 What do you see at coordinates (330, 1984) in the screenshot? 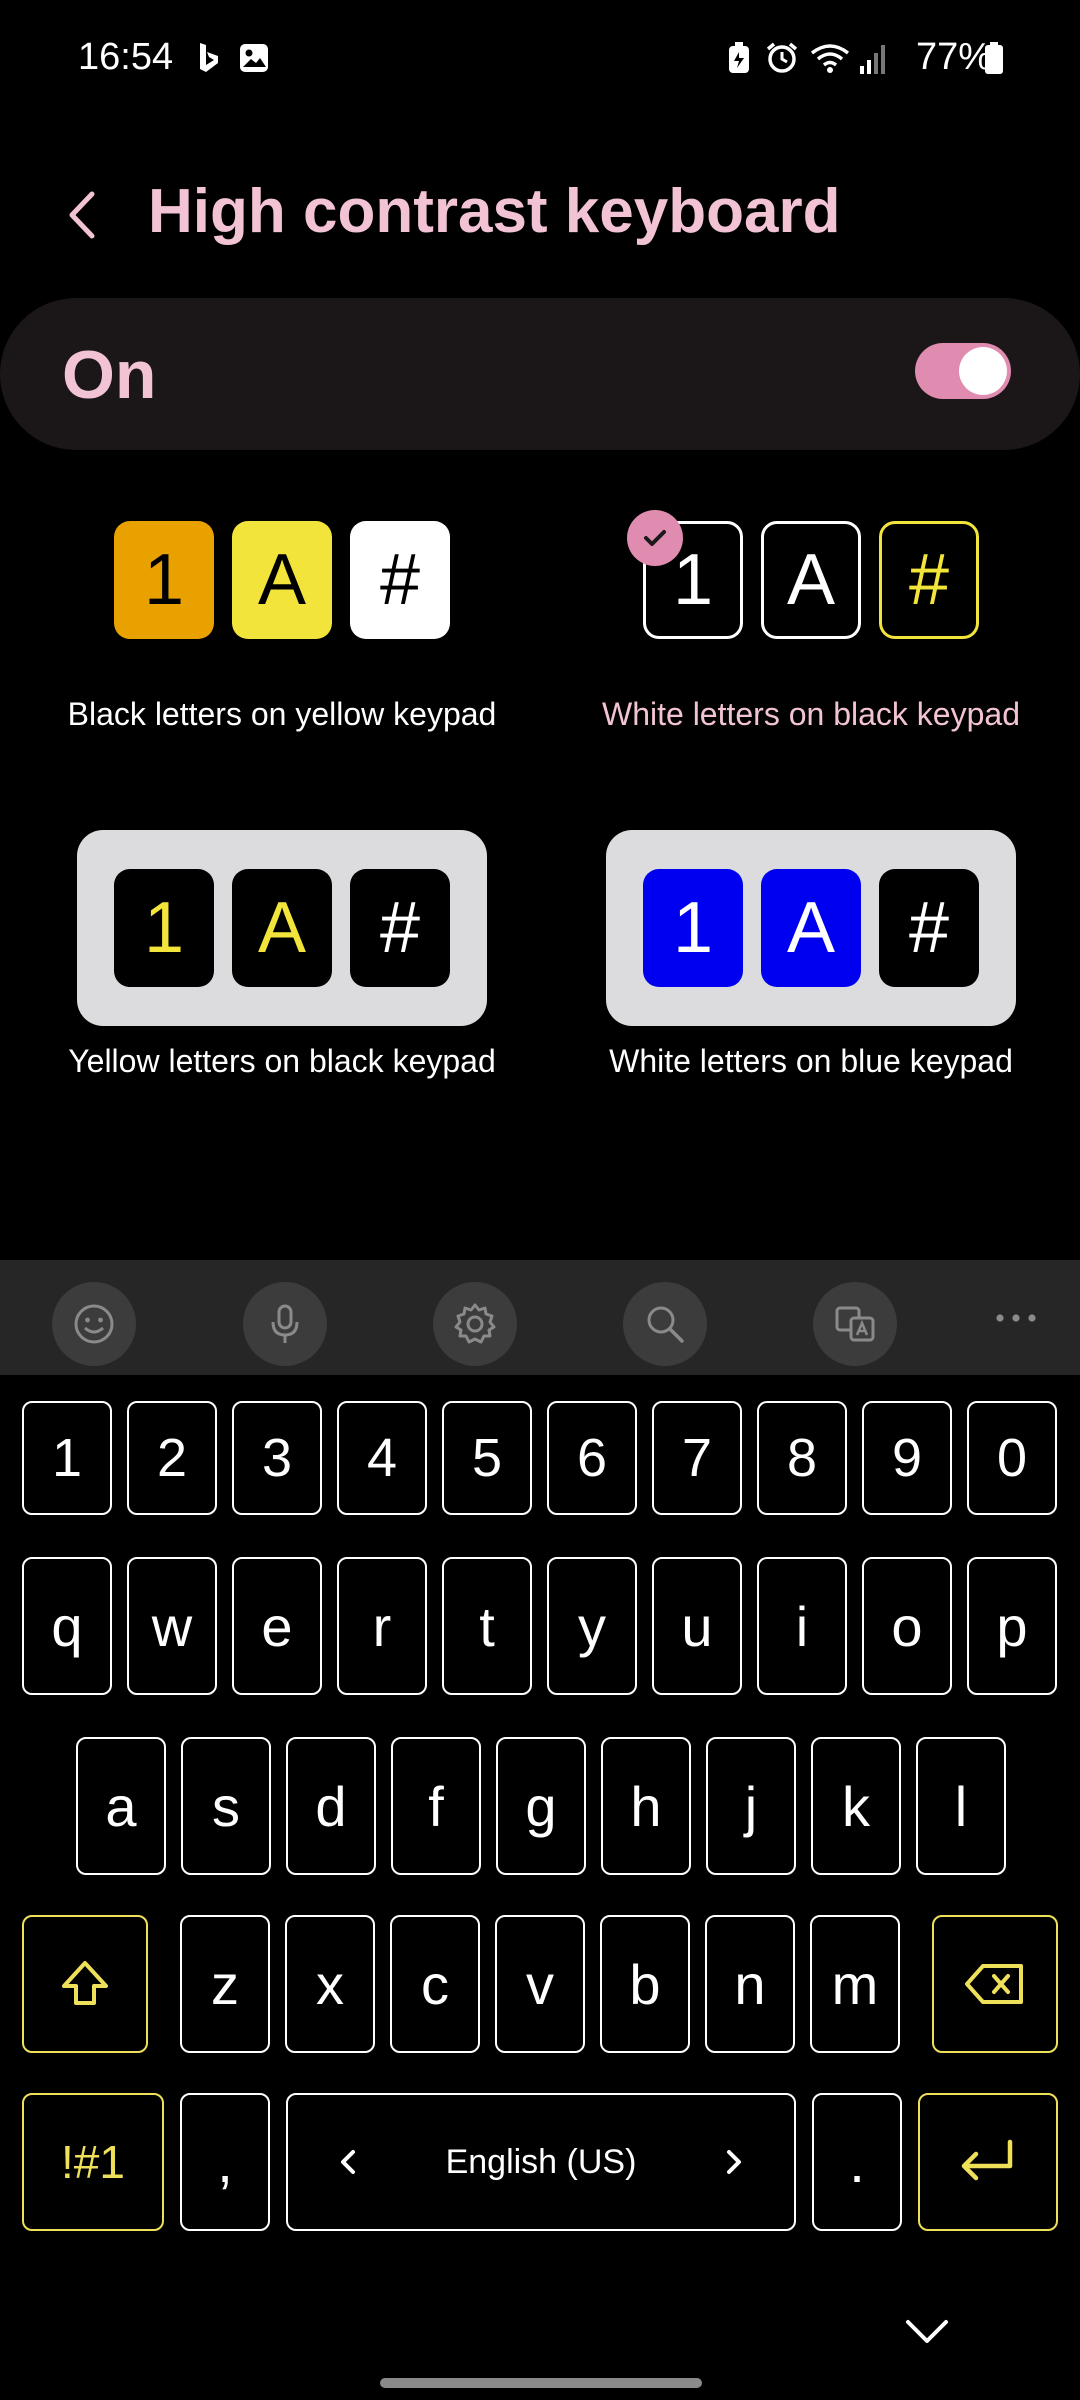
I see `key-x: x` at bounding box center [330, 1984].